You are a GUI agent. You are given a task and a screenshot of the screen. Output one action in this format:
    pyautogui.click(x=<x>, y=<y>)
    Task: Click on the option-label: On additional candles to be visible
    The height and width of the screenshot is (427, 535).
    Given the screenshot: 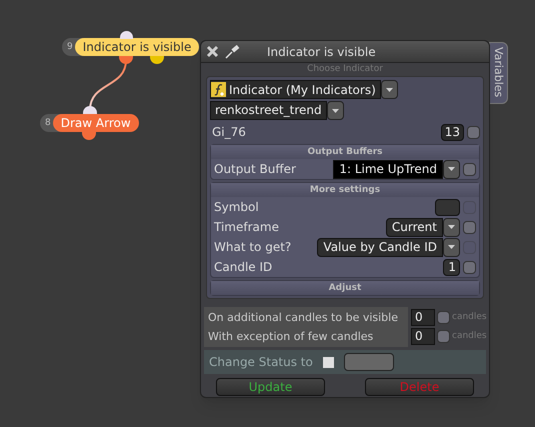 What is the action you would take?
    pyautogui.click(x=303, y=318)
    